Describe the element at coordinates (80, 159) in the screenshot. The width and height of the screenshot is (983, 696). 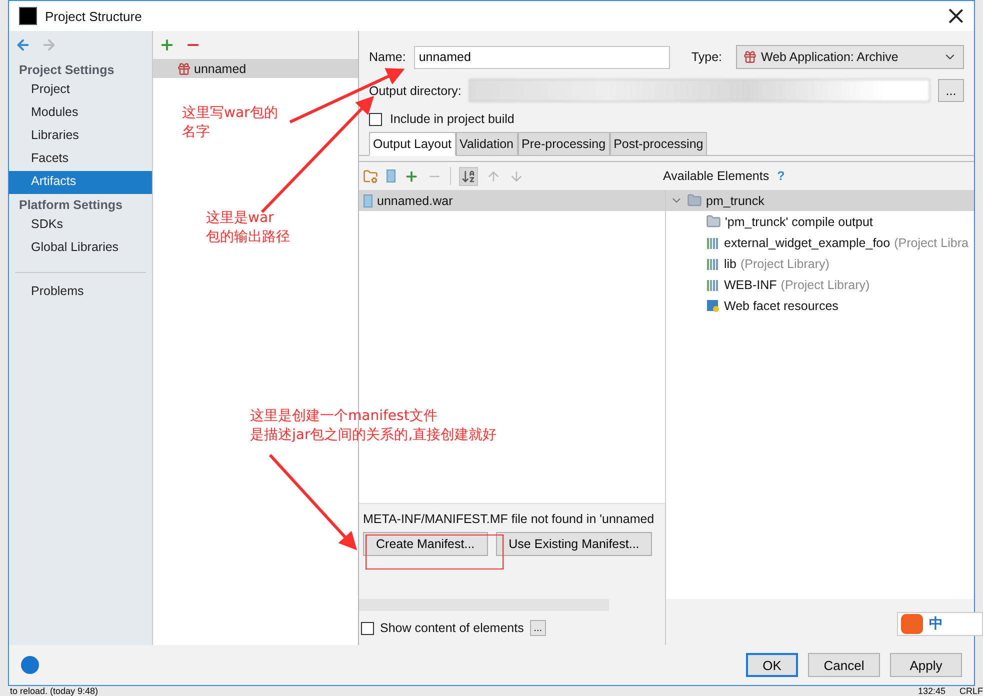
I see `sidebar-item: Facets` at that location.